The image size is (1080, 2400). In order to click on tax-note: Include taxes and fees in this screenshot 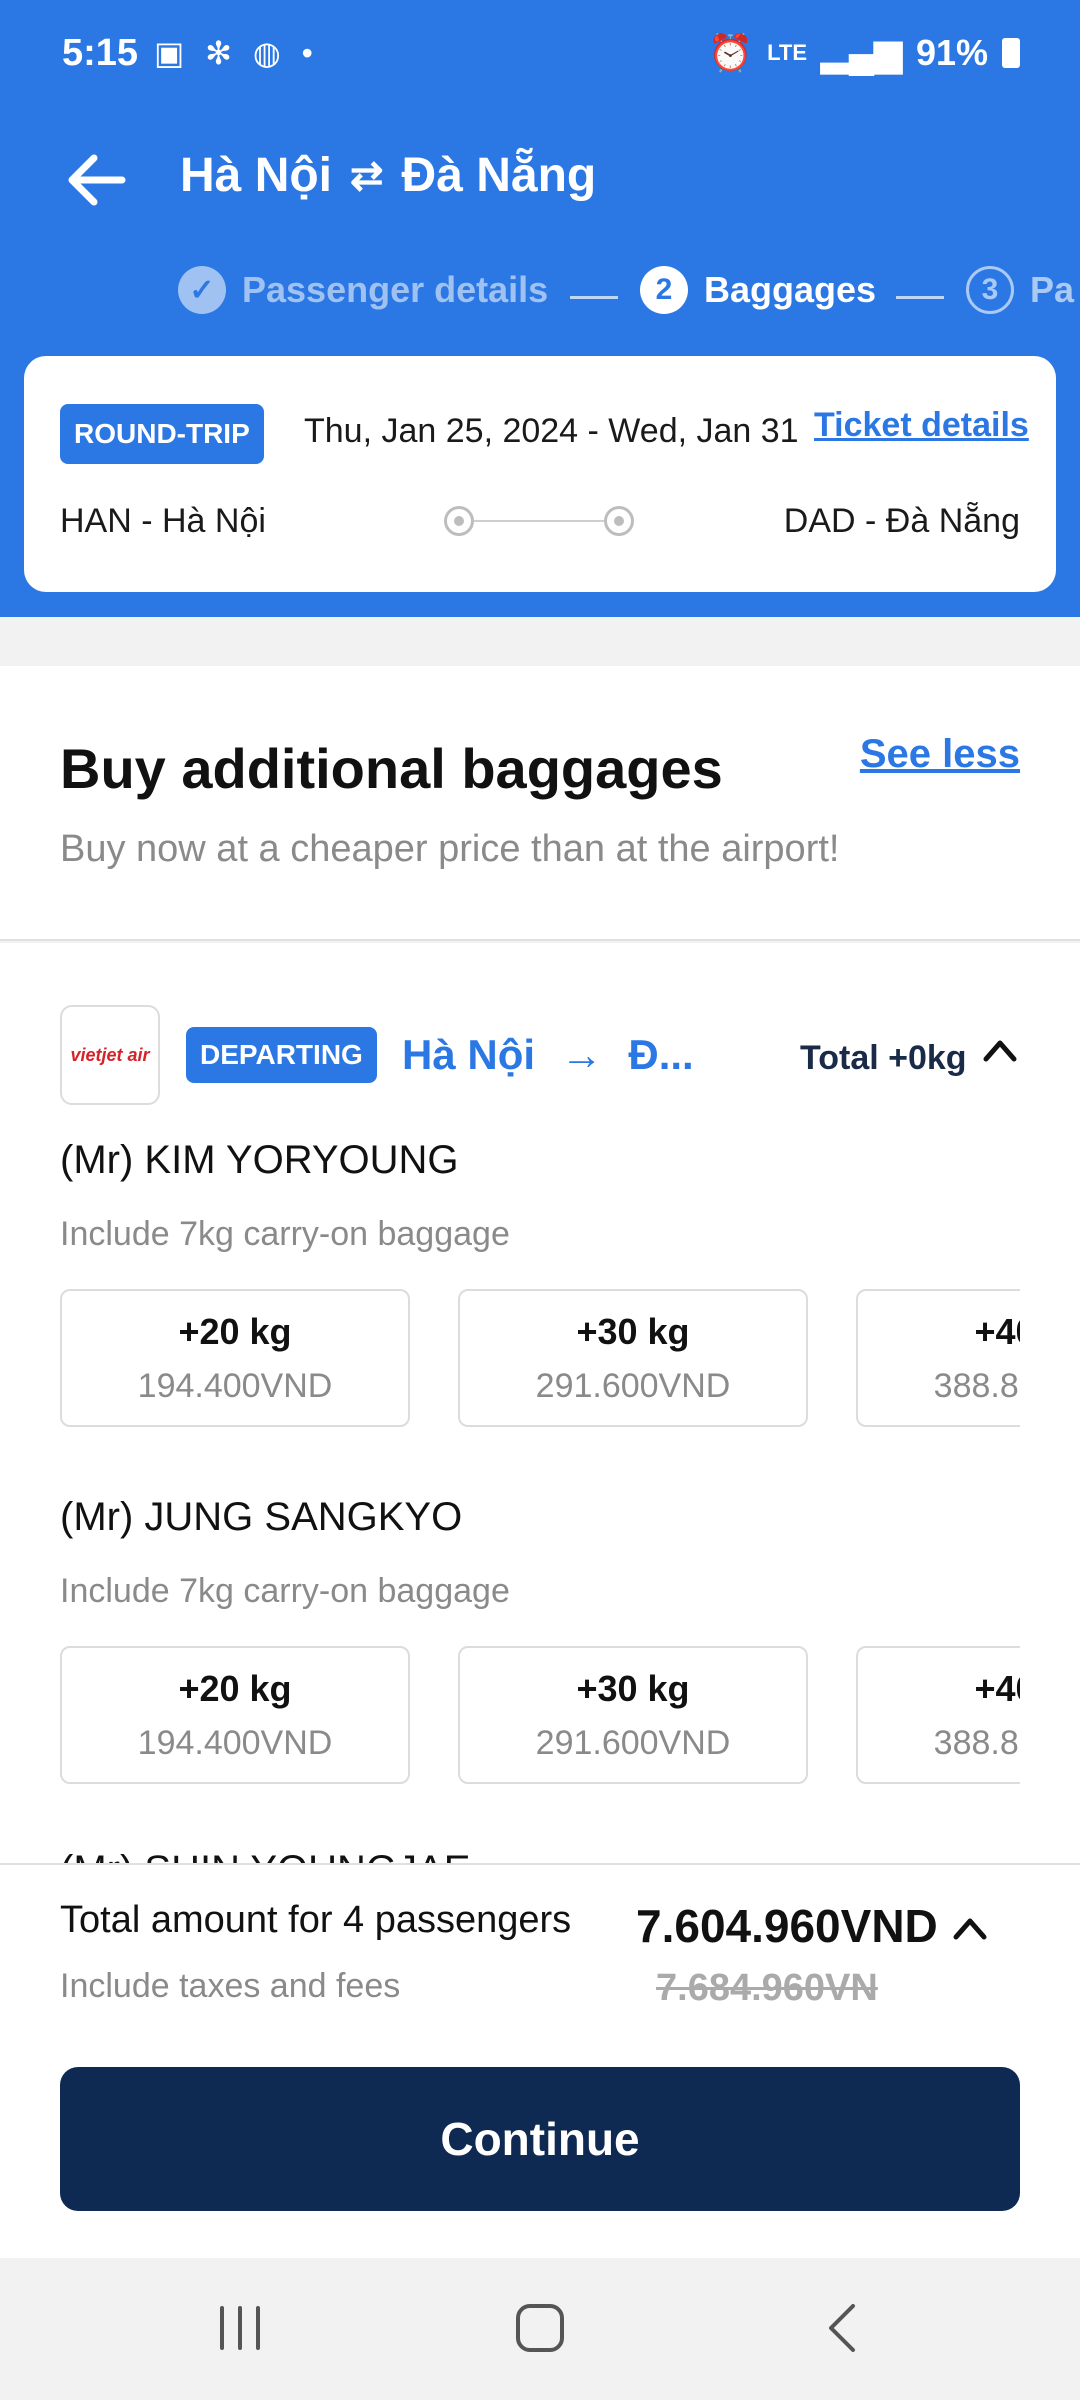, I will do `click(230, 1986)`.